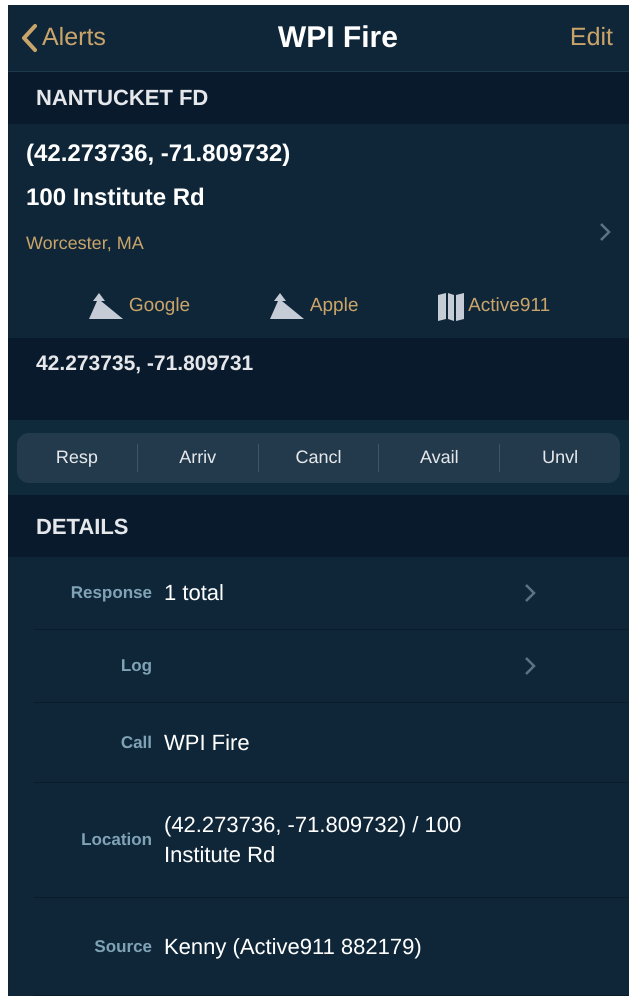 Image resolution: width=629 pixels, height=996 pixels. Describe the element at coordinates (338, 38) in the screenshot. I see `screen-title: WPI Fire` at that location.